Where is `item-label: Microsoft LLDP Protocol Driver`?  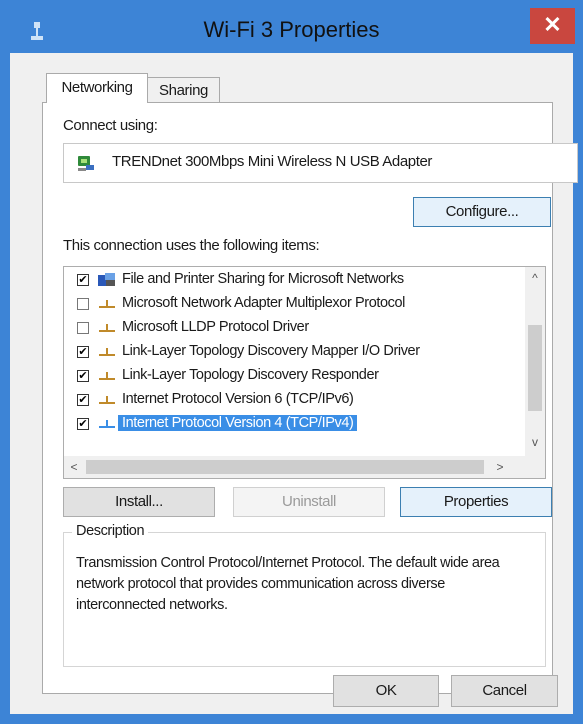 item-label: Microsoft LLDP Protocol Driver is located at coordinates (215, 327).